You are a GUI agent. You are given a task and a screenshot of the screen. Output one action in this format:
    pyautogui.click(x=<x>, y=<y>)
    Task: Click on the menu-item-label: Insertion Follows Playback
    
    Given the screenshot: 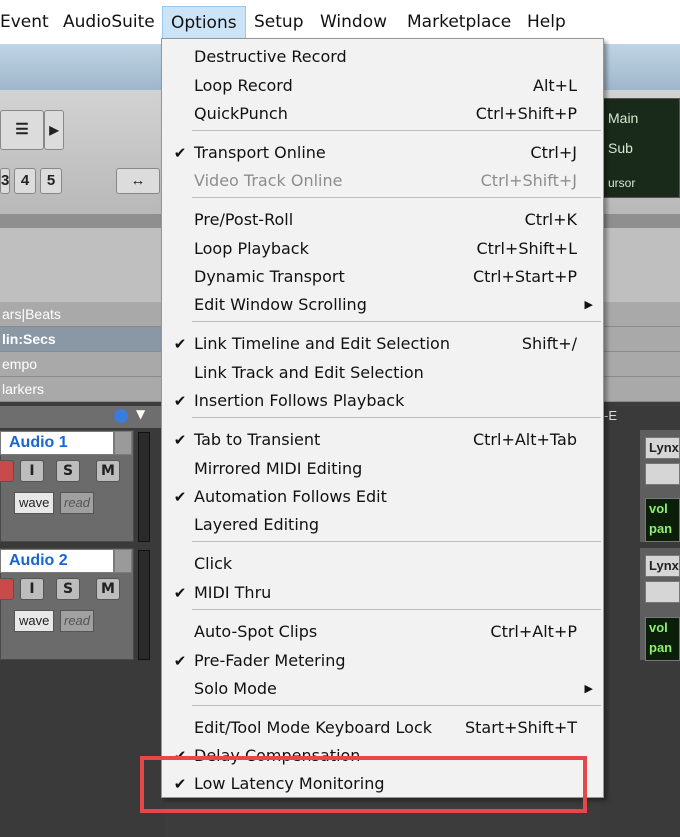 What is the action you would take?
    pyautogui.click(x=299, y=400)
    